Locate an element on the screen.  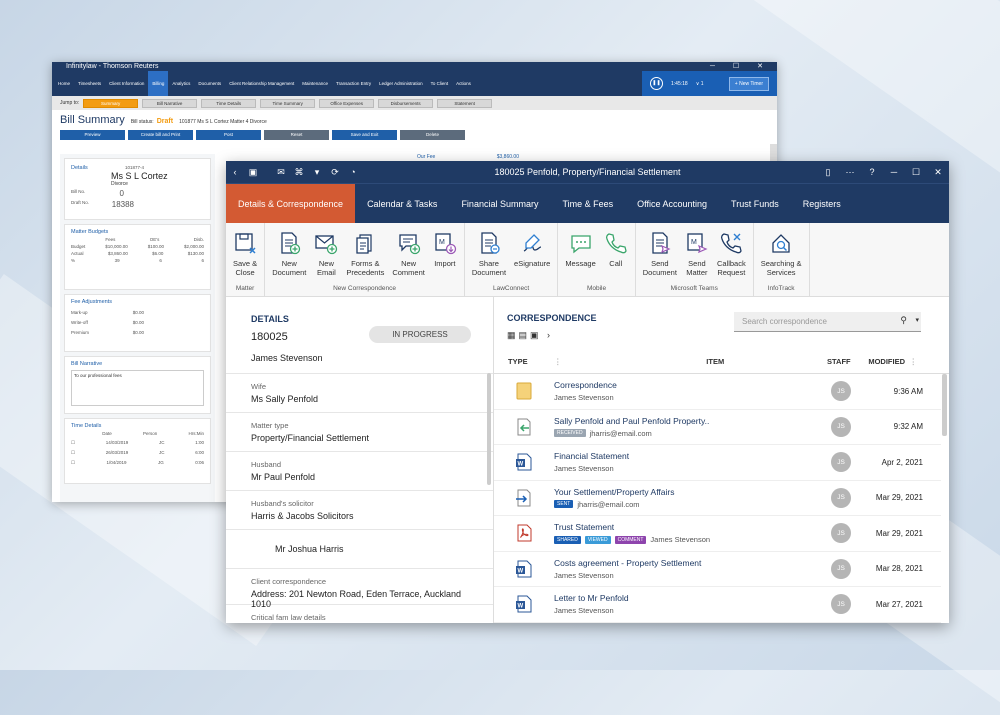
fee-row: Premium $0.00 is located at coordinates (137, 332).